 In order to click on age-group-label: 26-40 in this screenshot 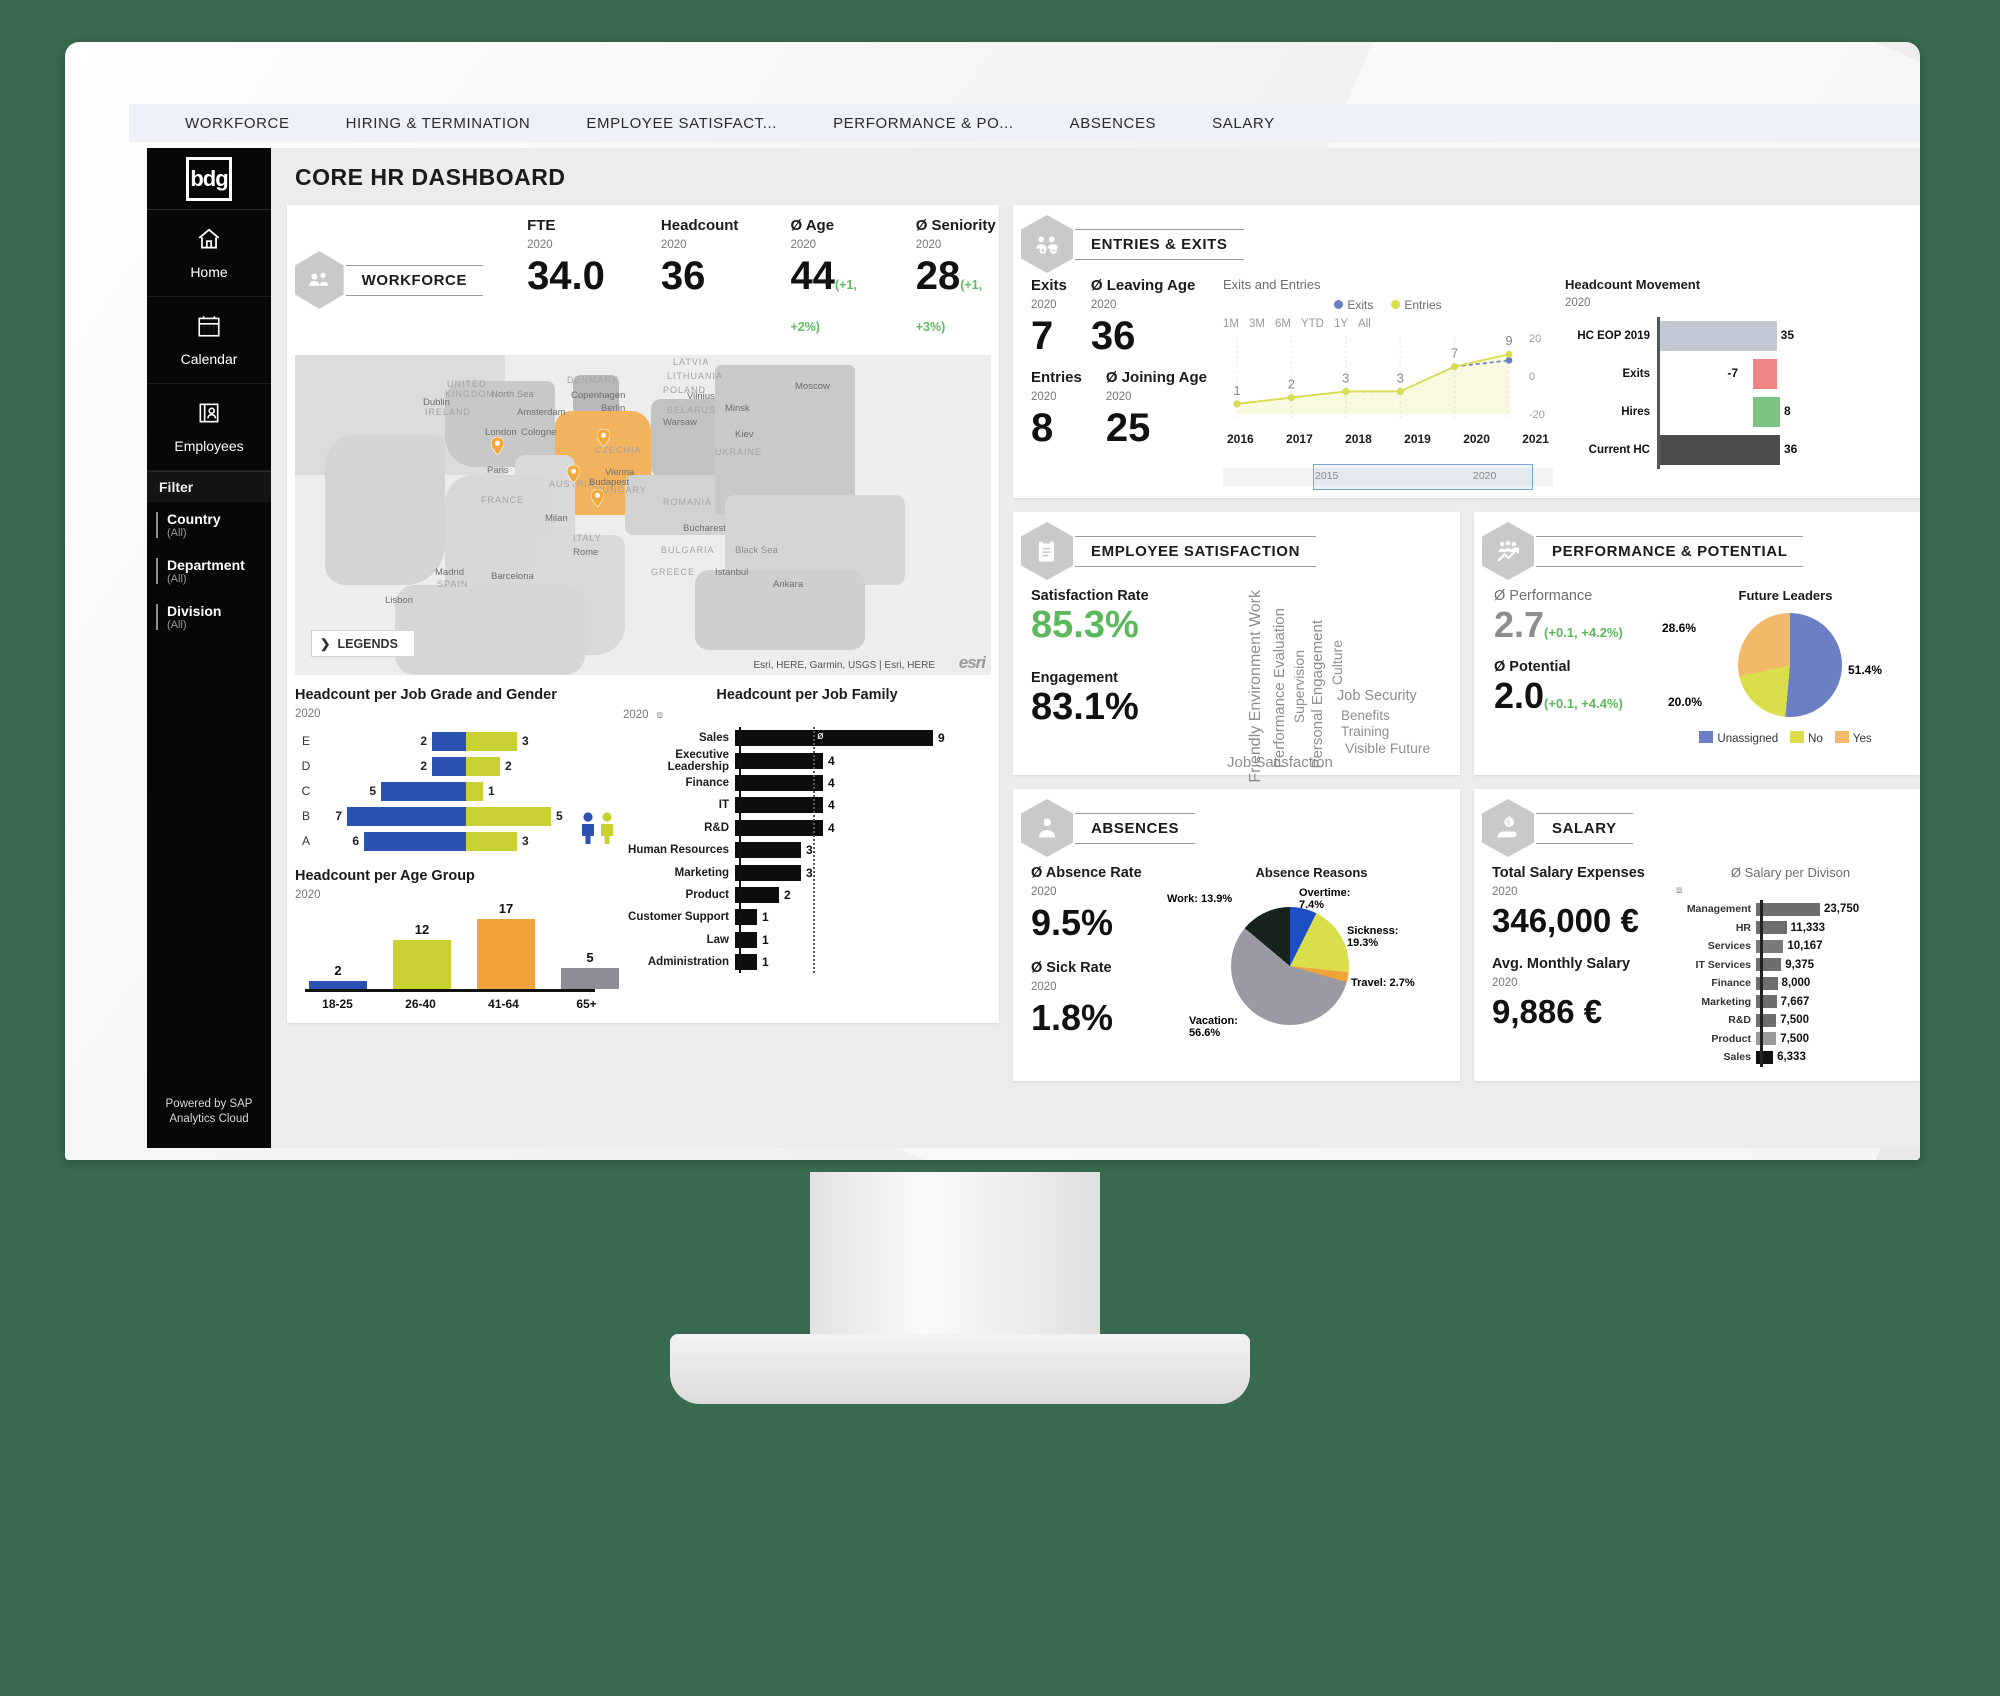, I will do `click(420, 1004)`.